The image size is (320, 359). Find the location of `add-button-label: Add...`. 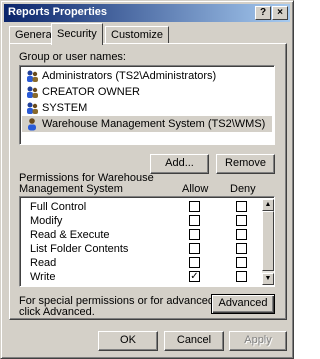

add-button-label: Add... is located at coordinates (179, 163).